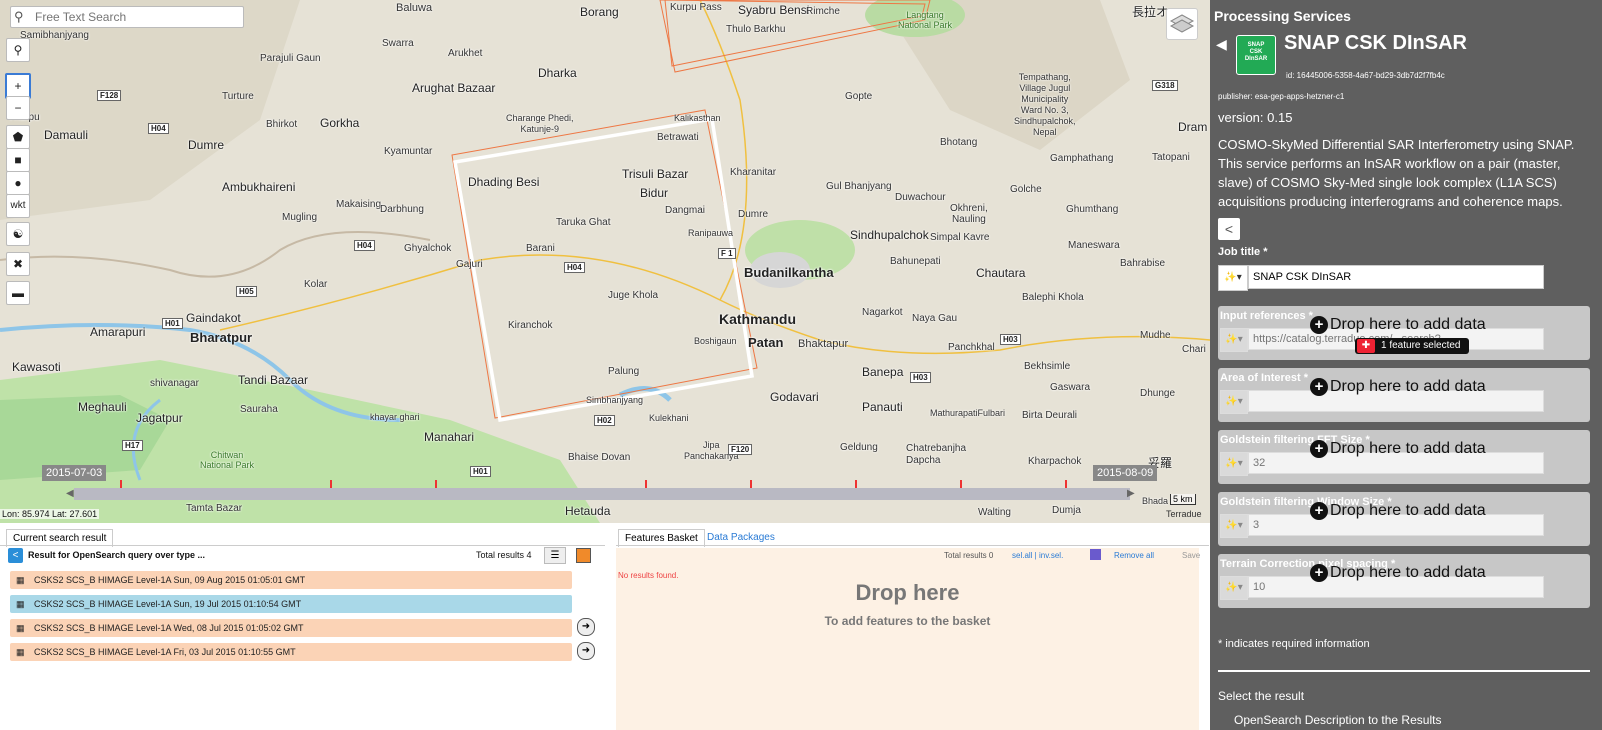 The height and width of the screenshot is (730, 1602). I want to click on job-title-wand-button: ✨▾, so click(1233, 278).